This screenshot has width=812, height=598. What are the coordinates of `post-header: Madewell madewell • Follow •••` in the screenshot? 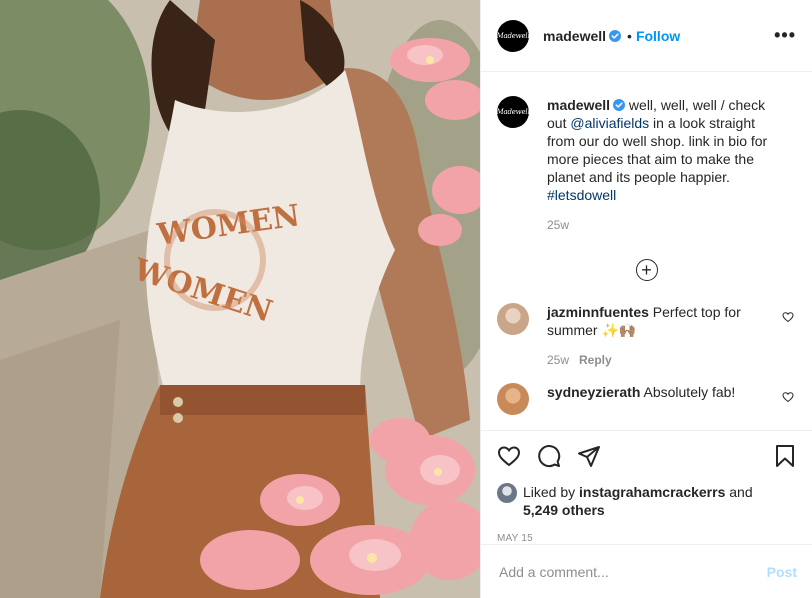 It's located at (646, 36).